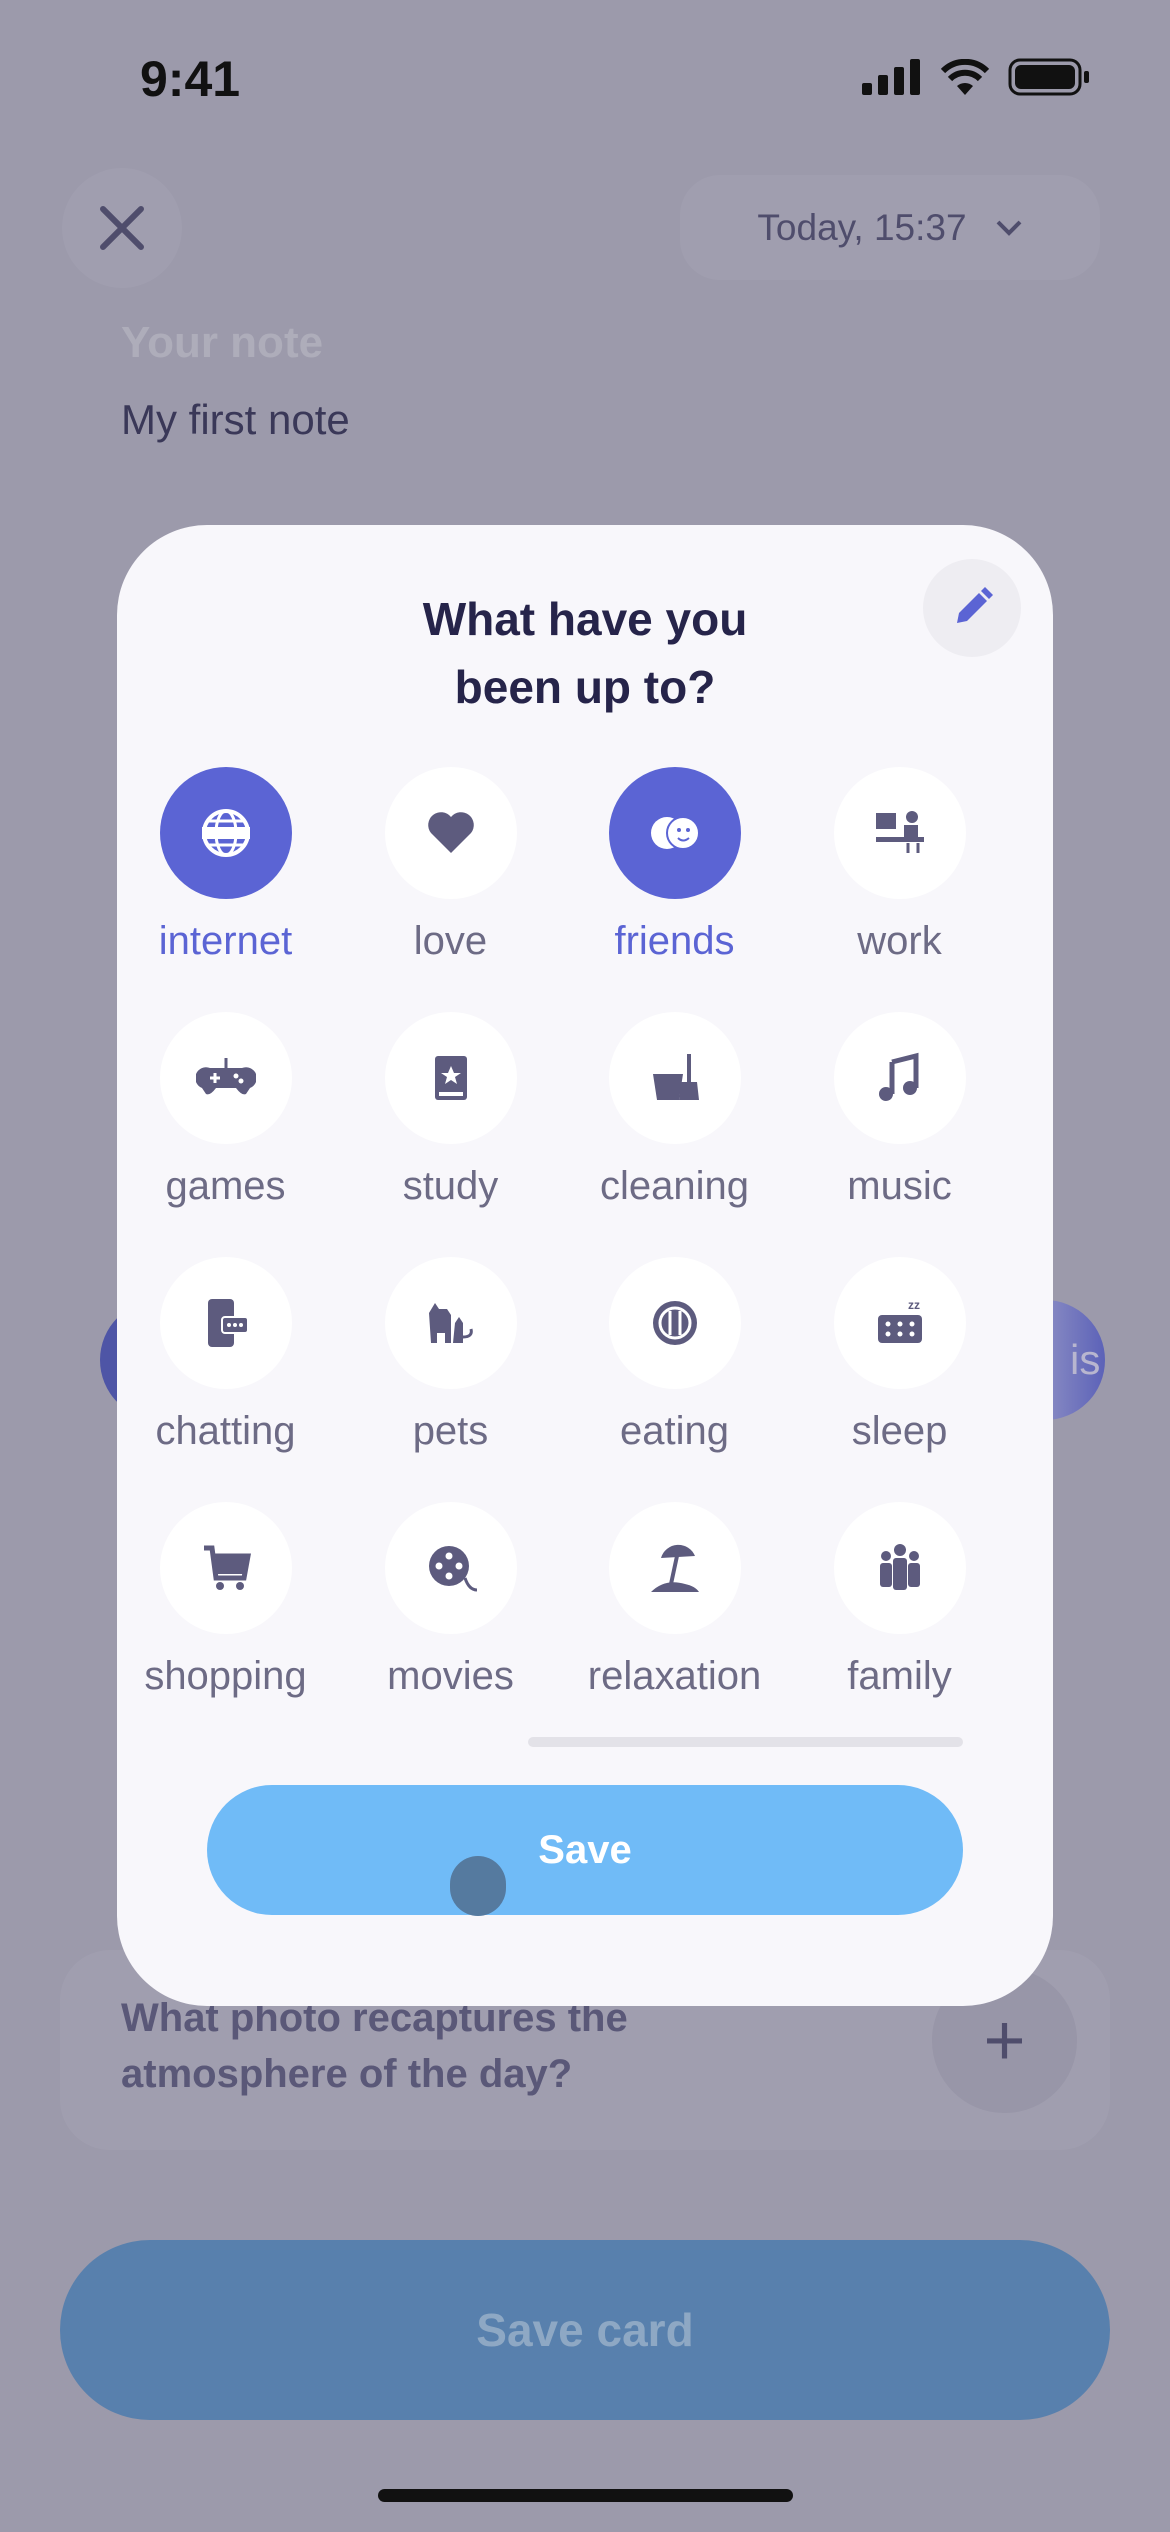  I want to click on activity-work: work, so click(899, 865).